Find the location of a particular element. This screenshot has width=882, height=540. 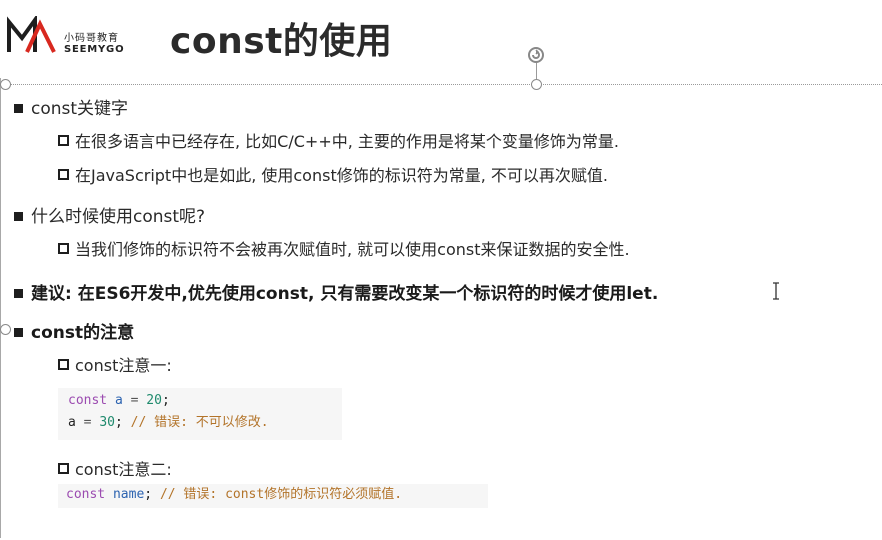

code-block-2: const name; // 错误: const修饰的标识符必须赋值. is located at coordinates (273, 496).